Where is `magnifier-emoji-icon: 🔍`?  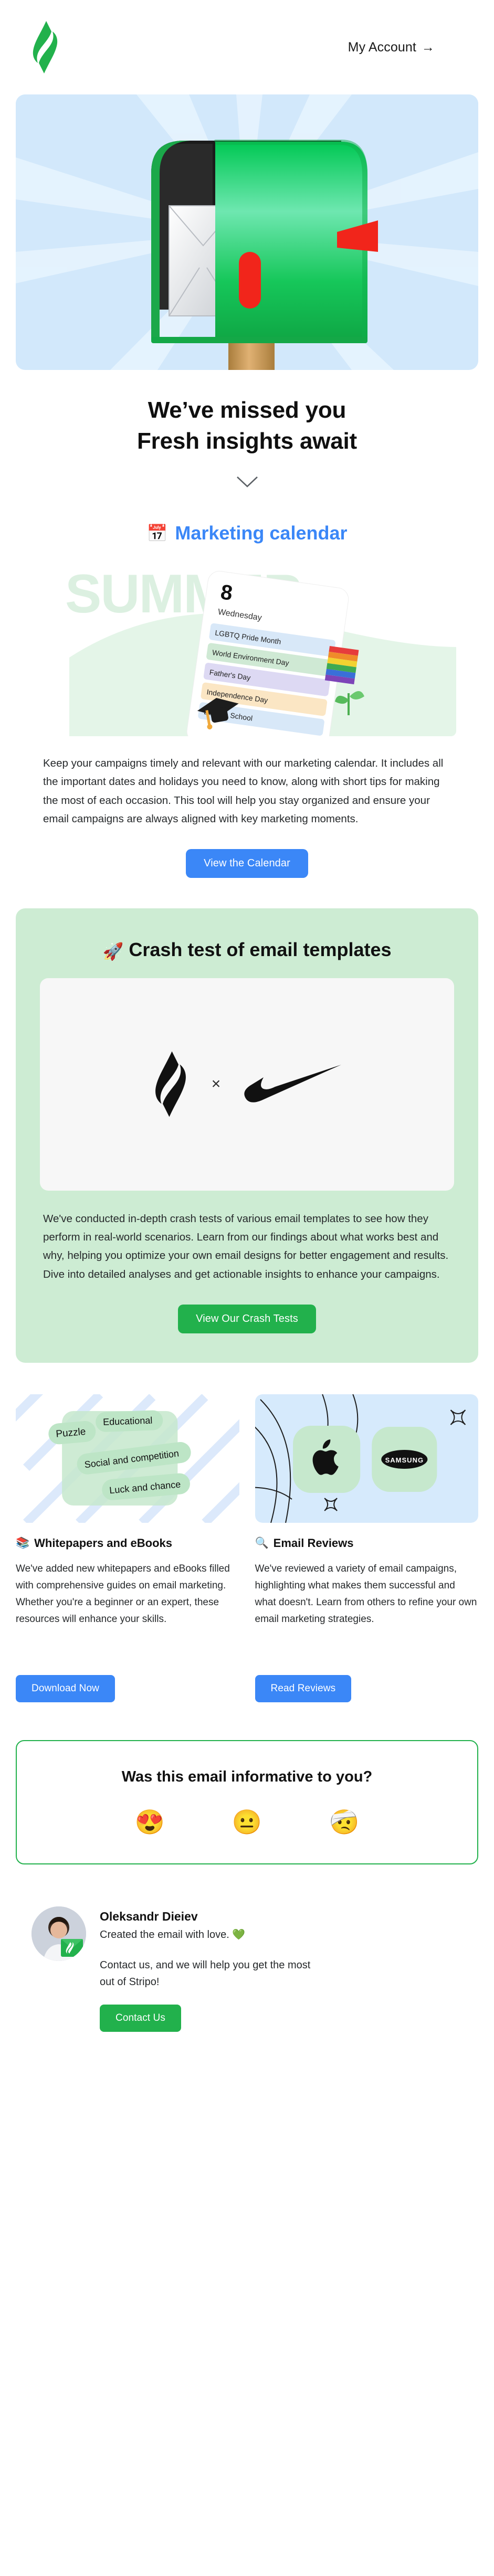
magnifier-emoji-icon: 🔍 is located at coordinates (262, 1542).